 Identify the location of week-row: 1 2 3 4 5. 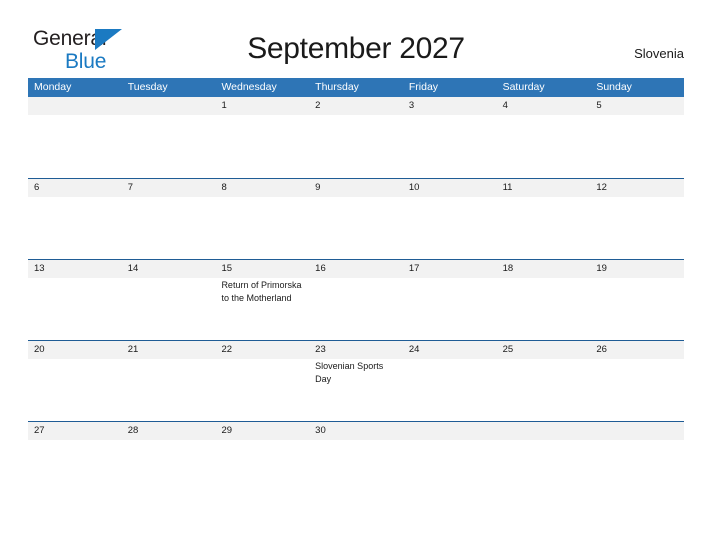
(356, 137).